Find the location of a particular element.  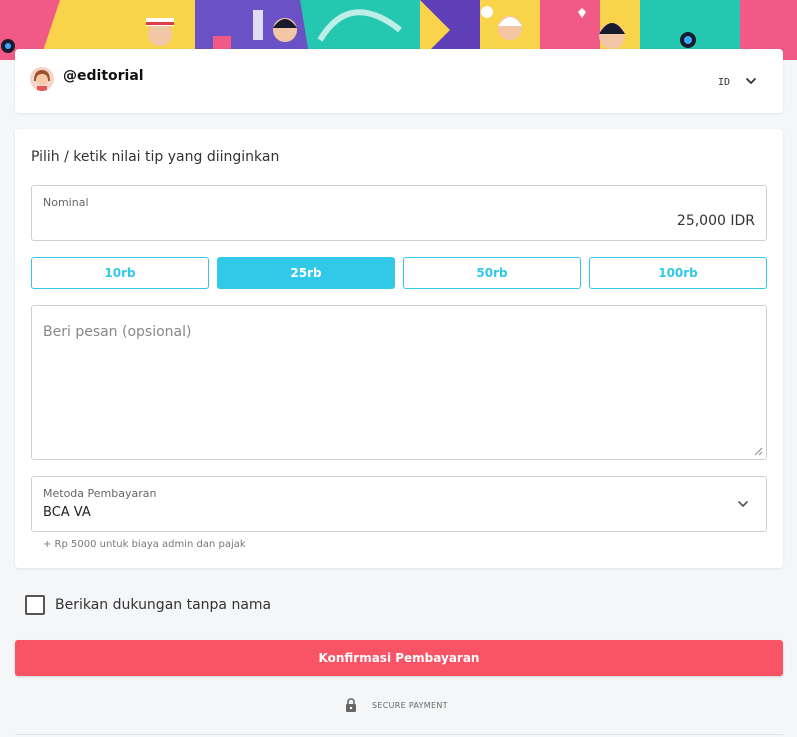

form-prompt: Pilih / ketik nilai tip yang diinginkan is located at coordinates (155, 157).